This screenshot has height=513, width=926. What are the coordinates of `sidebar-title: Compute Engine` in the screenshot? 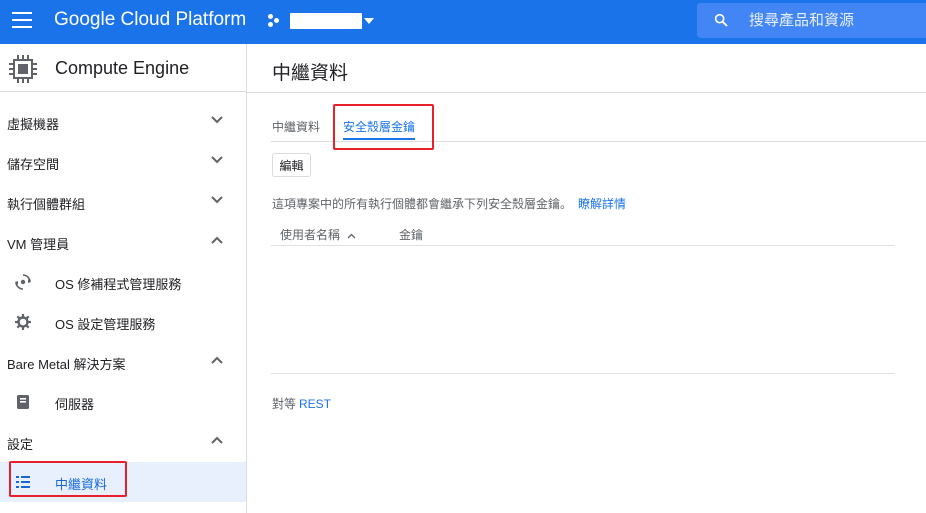 It's located at (122, 68).